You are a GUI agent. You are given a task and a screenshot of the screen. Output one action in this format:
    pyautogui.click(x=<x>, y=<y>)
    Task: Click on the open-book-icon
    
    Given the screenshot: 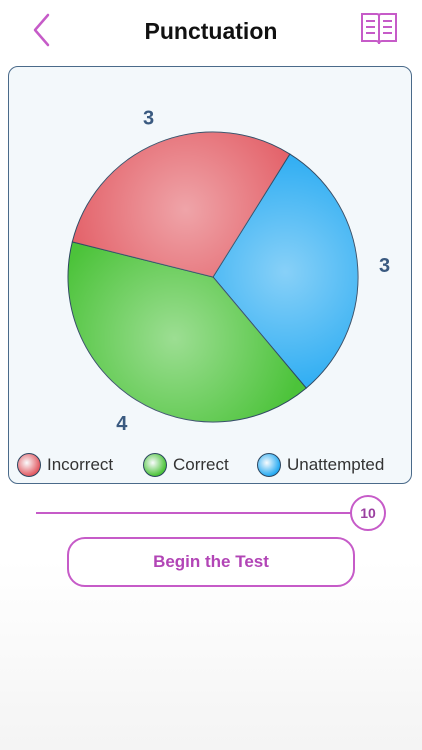 What is the action you would take?
    pyautogui.click(x=379, y=29)
    